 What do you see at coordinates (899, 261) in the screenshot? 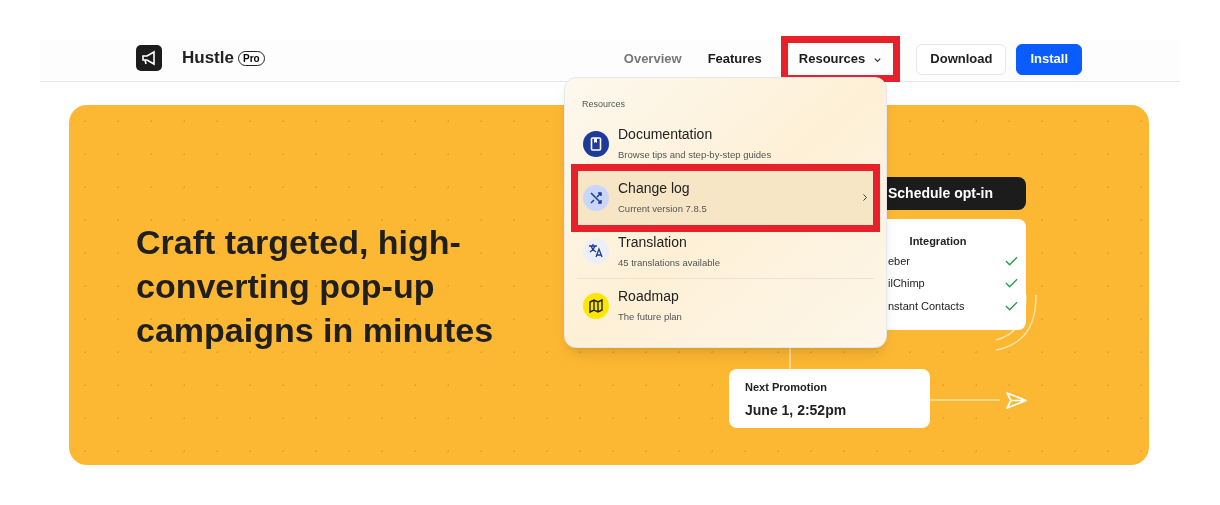
I see `integration-name: eber` at bounding box center [899, 261].